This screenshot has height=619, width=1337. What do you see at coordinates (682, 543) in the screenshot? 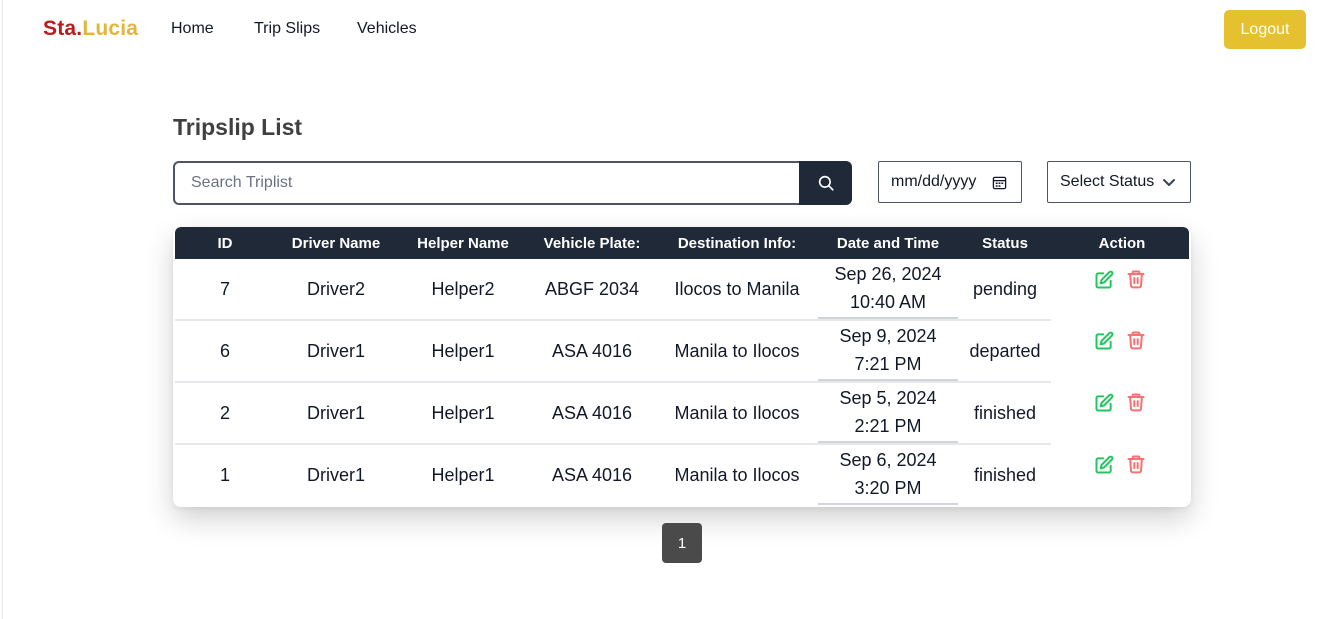
I see `pagination-page-button: 1` at bounding box center [682, 543].